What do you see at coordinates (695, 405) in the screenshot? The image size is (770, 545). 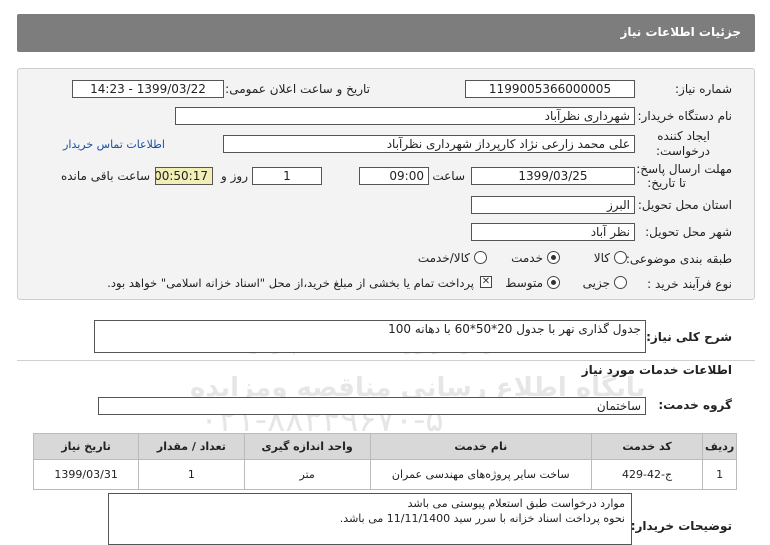 I see `service-group-label: گروه خدمت:` at bounding box center [695, 405].